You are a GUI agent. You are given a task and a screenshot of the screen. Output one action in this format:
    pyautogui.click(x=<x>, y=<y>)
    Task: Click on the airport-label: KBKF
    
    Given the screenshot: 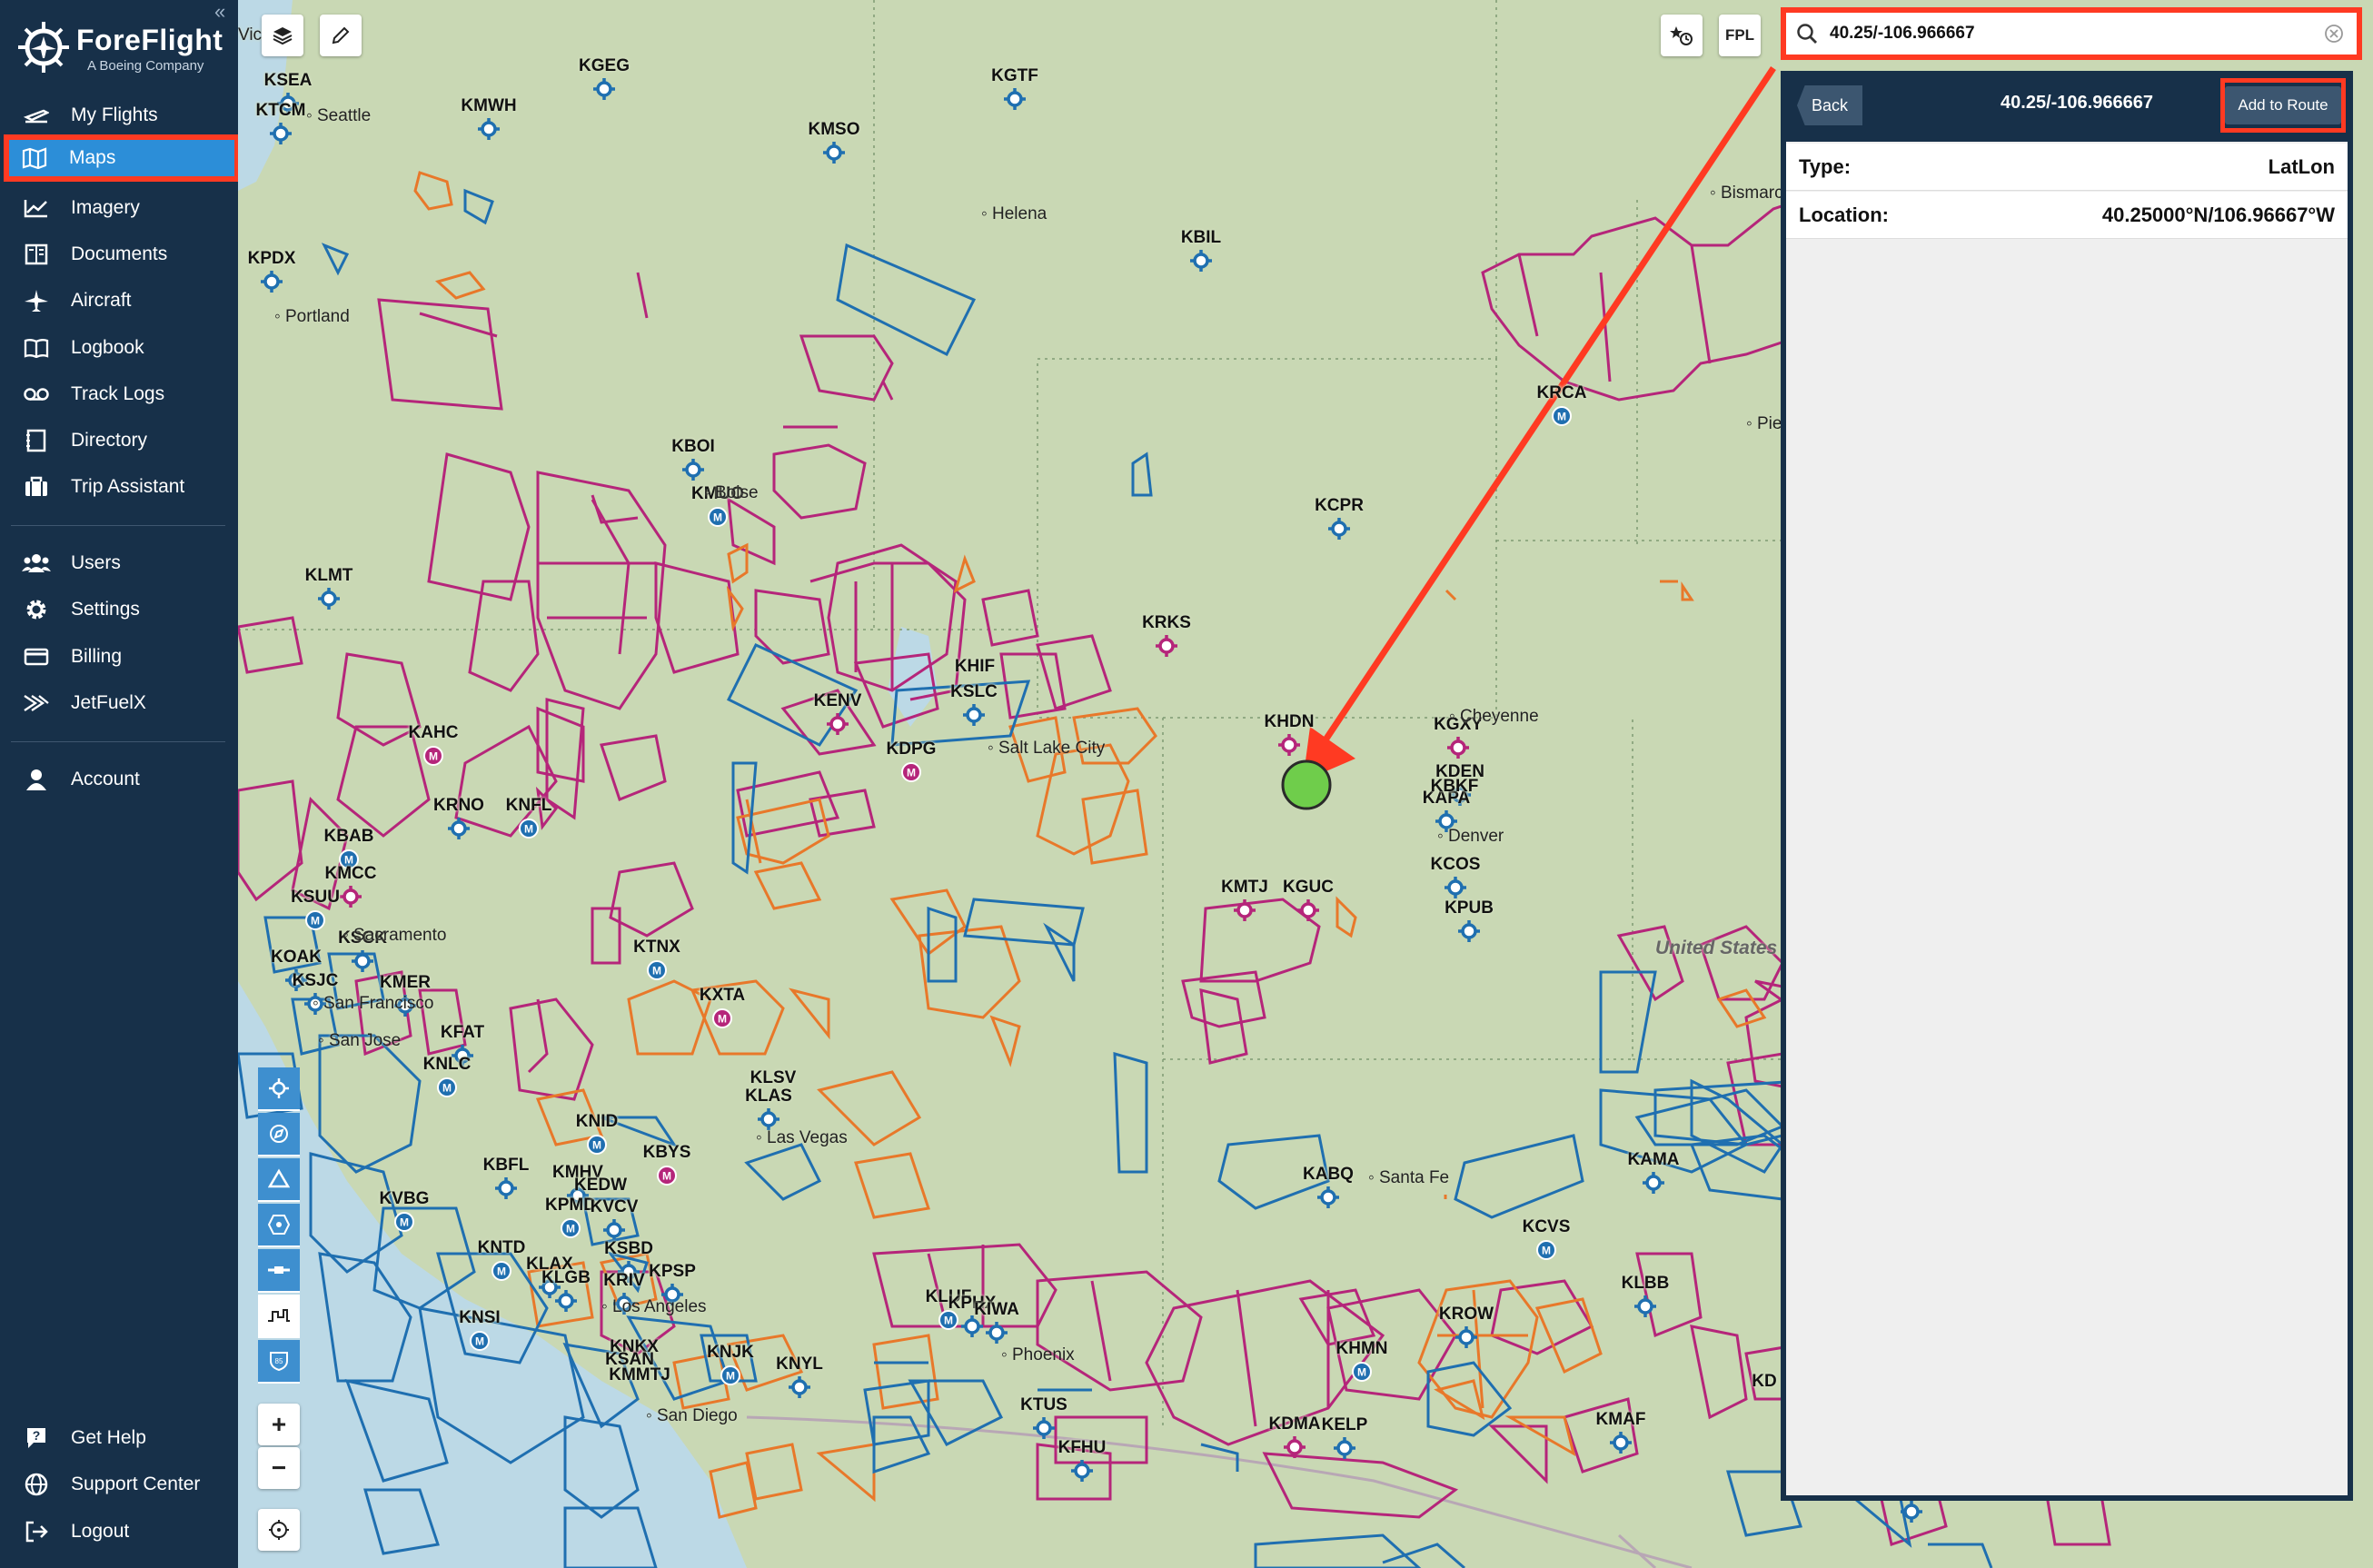 What is the action you would take?
    pyautogui.click(x=1455, y=787)
    